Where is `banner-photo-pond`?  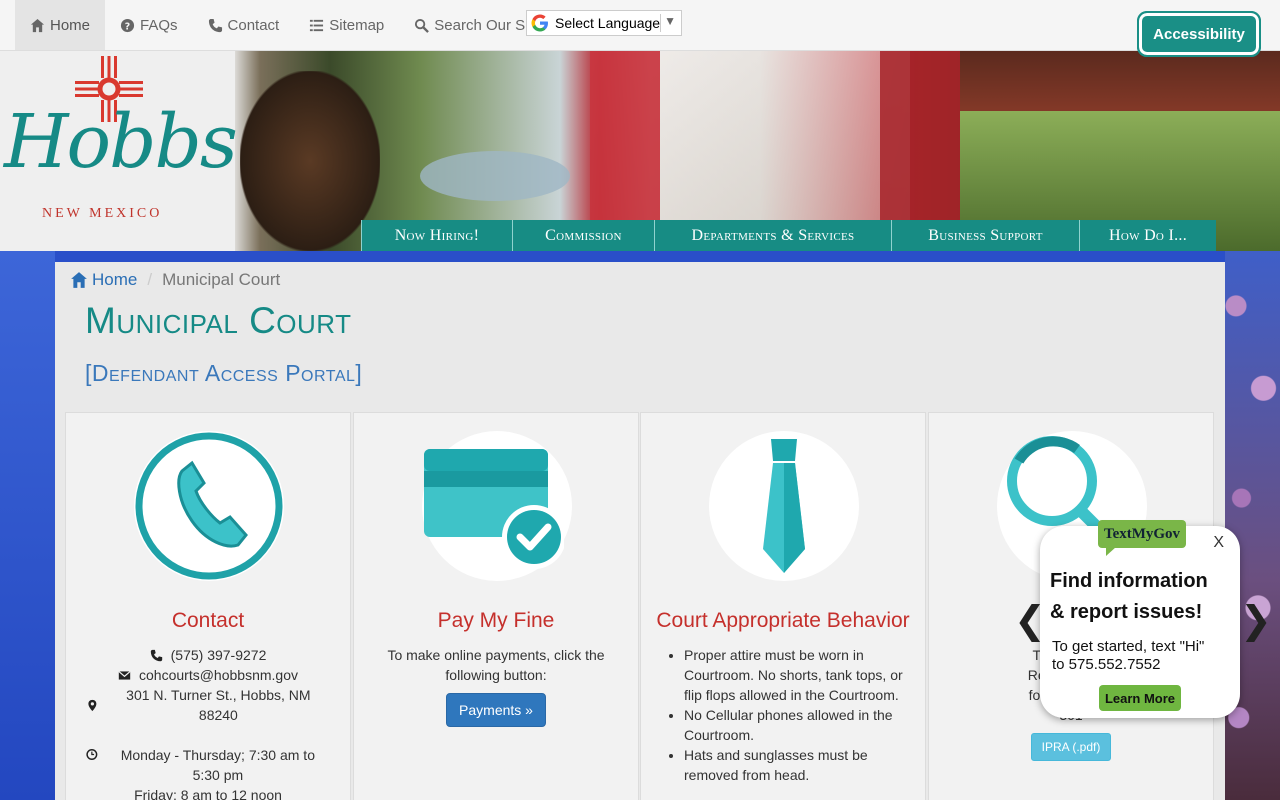 banner-photo-pond is located at coordinates (495, 176).